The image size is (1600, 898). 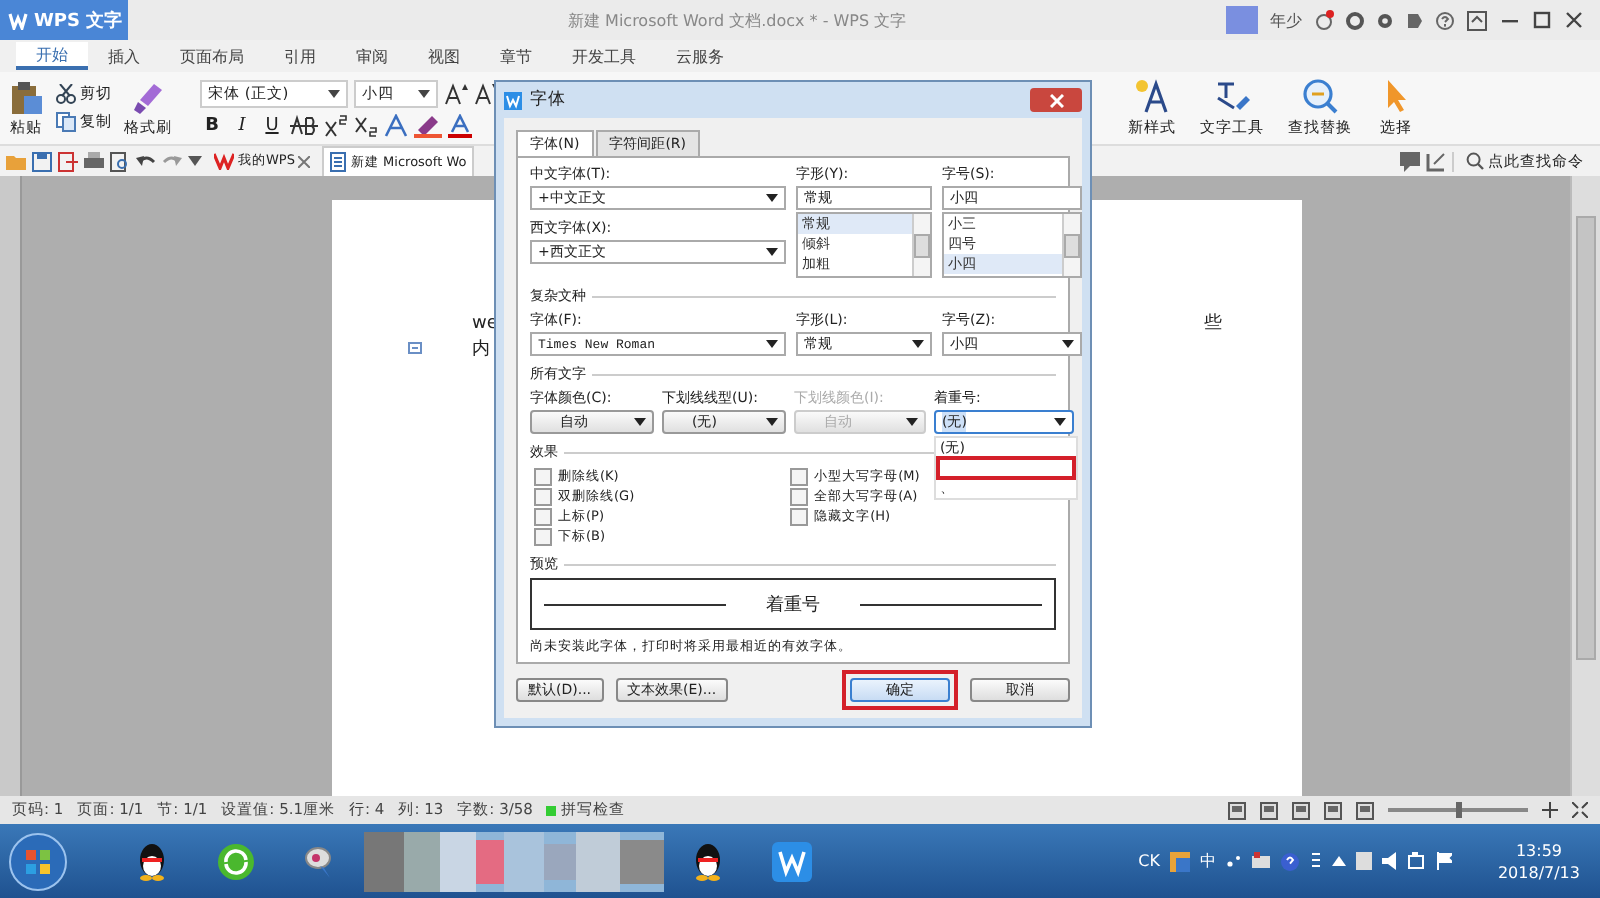 I want to click on preview-icon, so click(x=120, y=161).